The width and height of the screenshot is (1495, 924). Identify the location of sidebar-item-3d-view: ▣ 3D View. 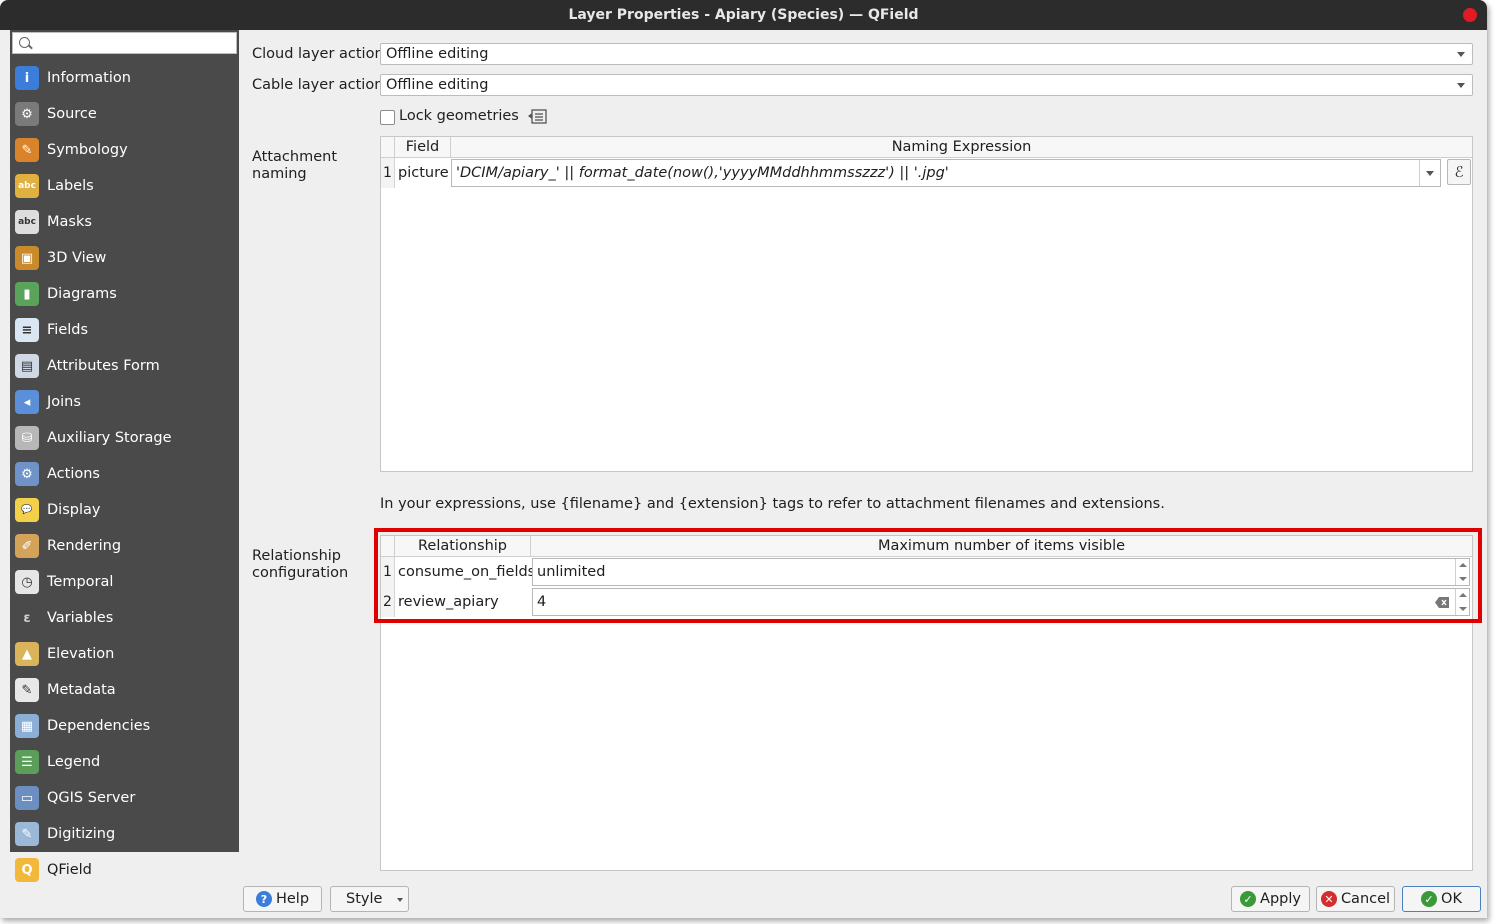
(124, 258).